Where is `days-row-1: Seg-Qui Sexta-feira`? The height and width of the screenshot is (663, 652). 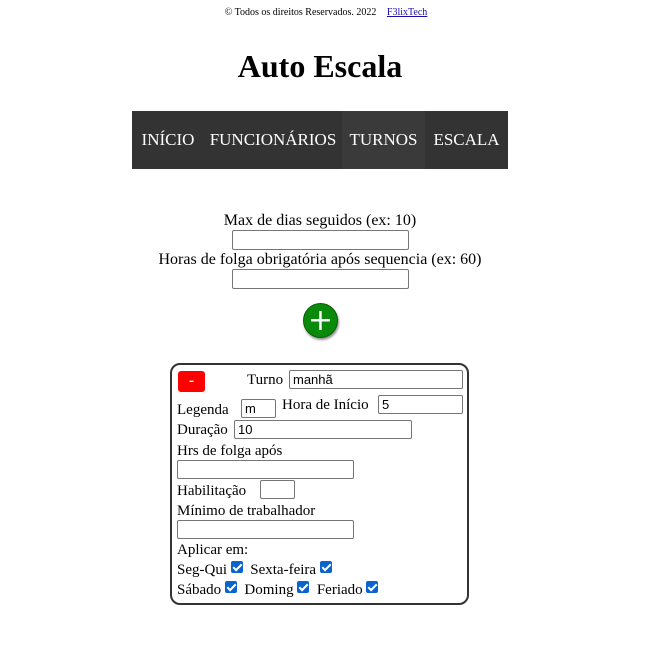 days-row-1: Seg-Qui Sexta-feira is located at coordinates (254, 570).